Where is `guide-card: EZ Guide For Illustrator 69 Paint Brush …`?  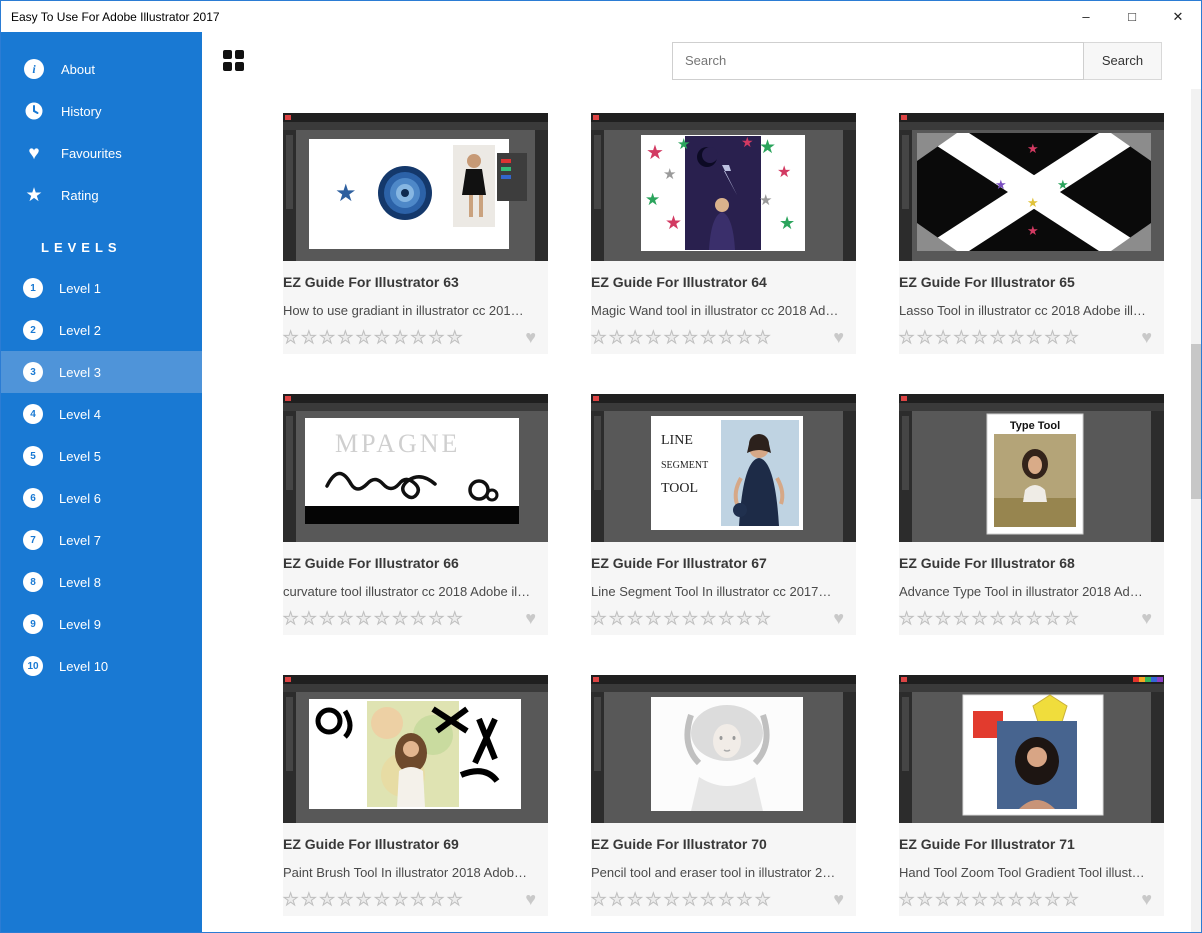 guide-card: EZ Guide For Illustrator 69 Paint Brush … is located at coordinates (415, 795).